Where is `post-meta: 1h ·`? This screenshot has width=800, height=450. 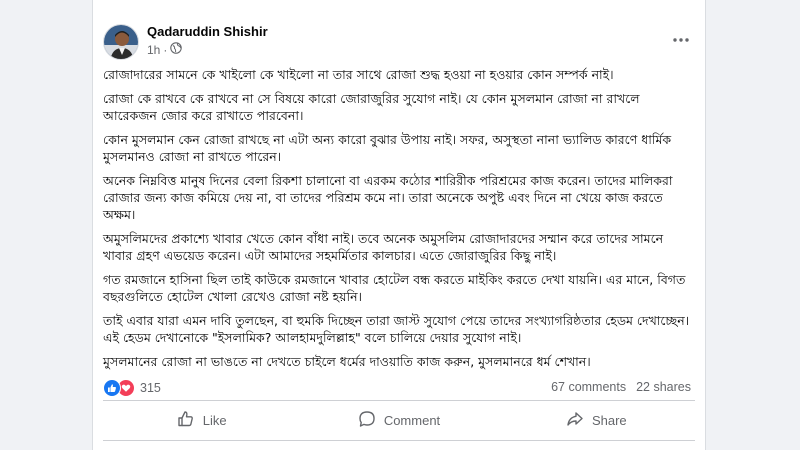 post-meta: 1h · is located at coordinates (165, 49).